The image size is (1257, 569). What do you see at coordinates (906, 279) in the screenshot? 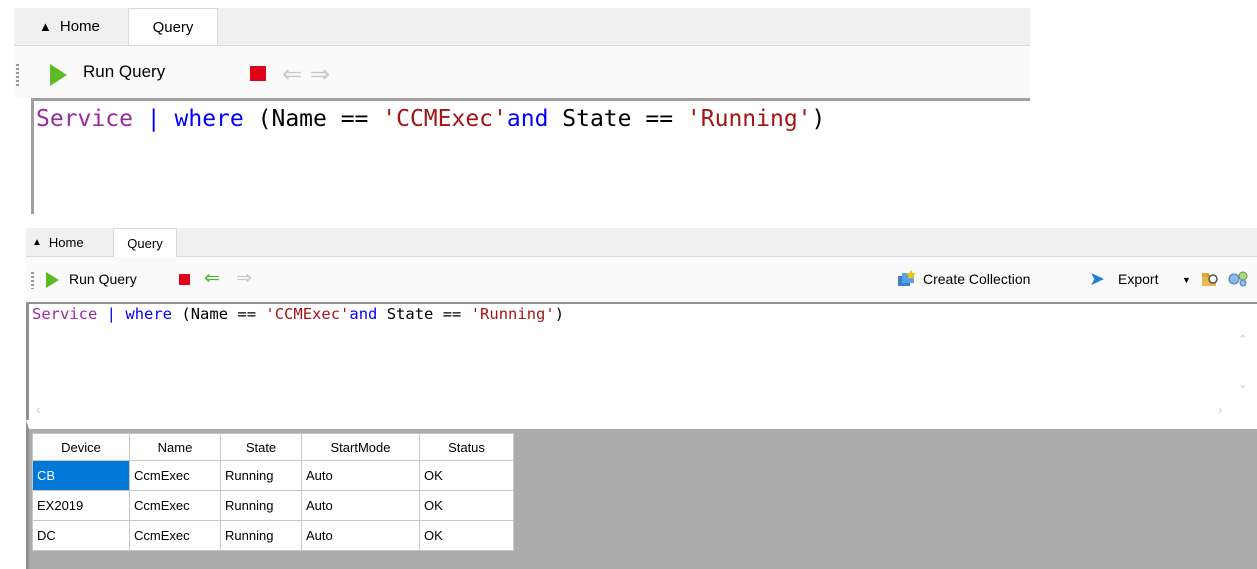
I see `create-collection-icon` at bounding box center [906, 279].